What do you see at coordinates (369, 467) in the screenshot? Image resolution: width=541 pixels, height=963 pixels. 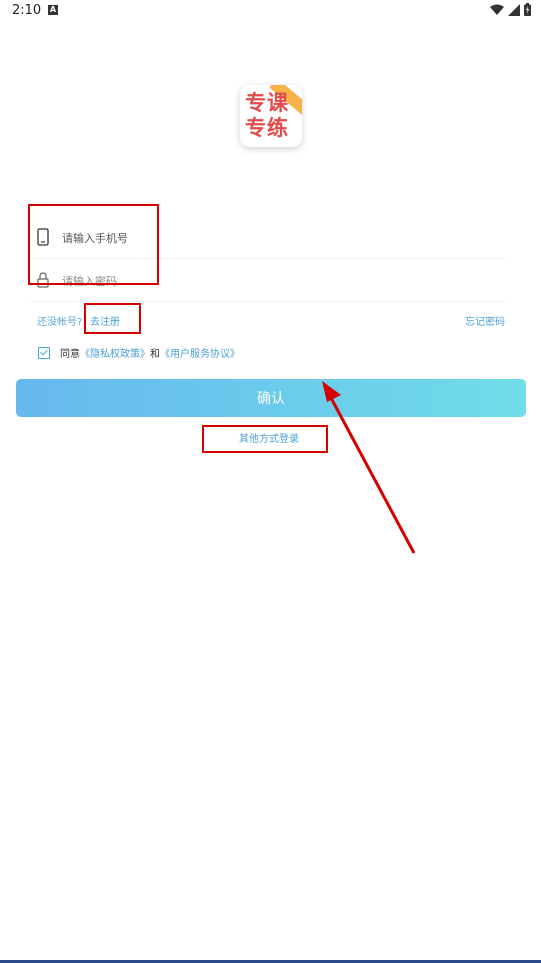 I see `annotation-arrow` at bounding box center [369, 467].